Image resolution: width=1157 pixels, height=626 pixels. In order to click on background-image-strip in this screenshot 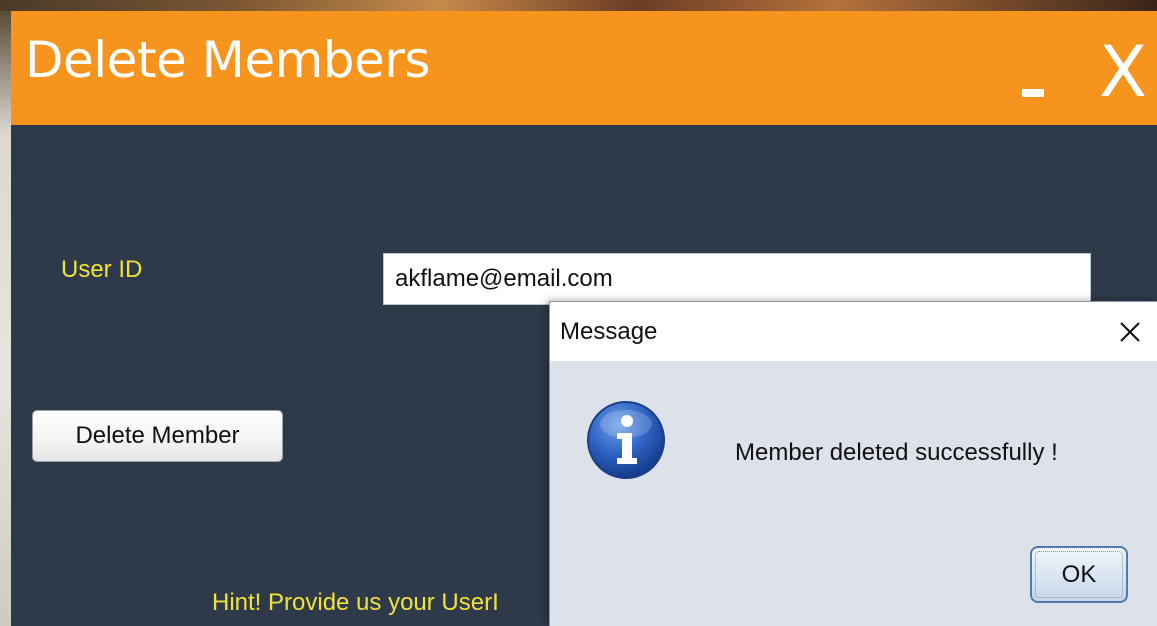, I will do `click(578, 5)`.